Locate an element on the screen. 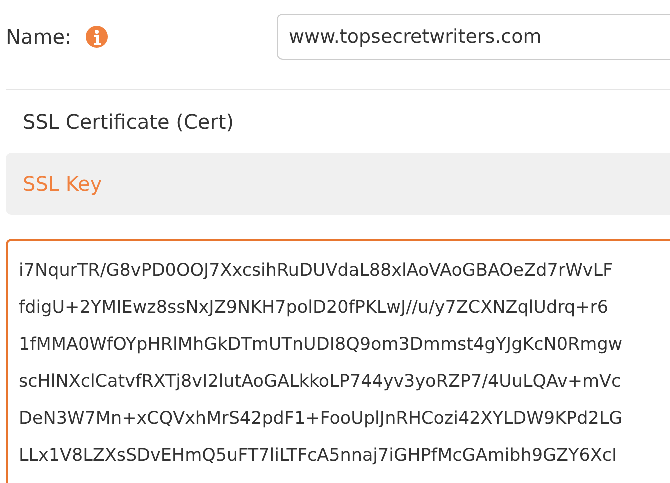 This screenshot has height=483, width=670. key-text-line: LLx1V8LZXsSDvEHmQ5uFT7liLTFcA5nnaj7iGHPfMcGAmibh9GZY6XcI is located at coordinates (318, 456).